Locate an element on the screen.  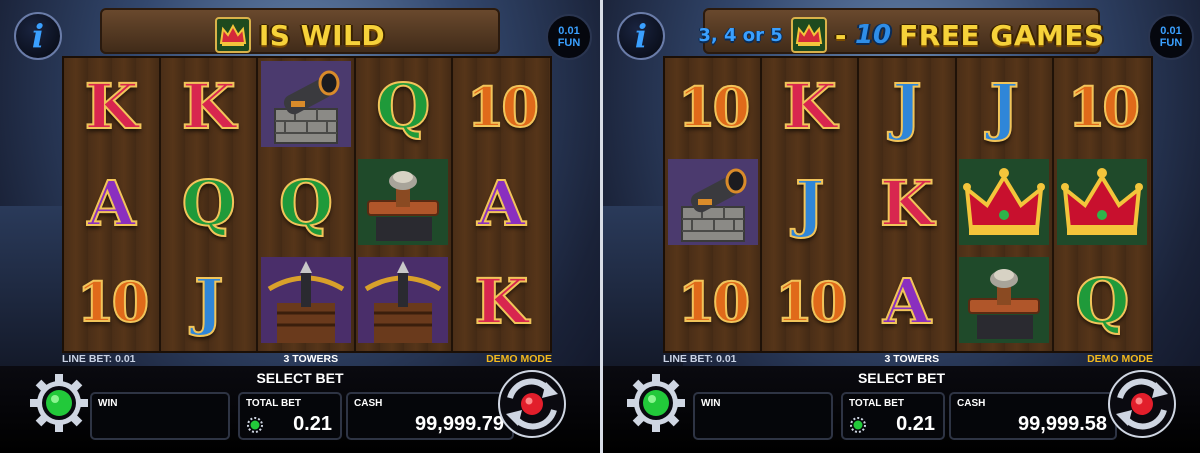
crown-icon is located at coordinates (1004, 204).